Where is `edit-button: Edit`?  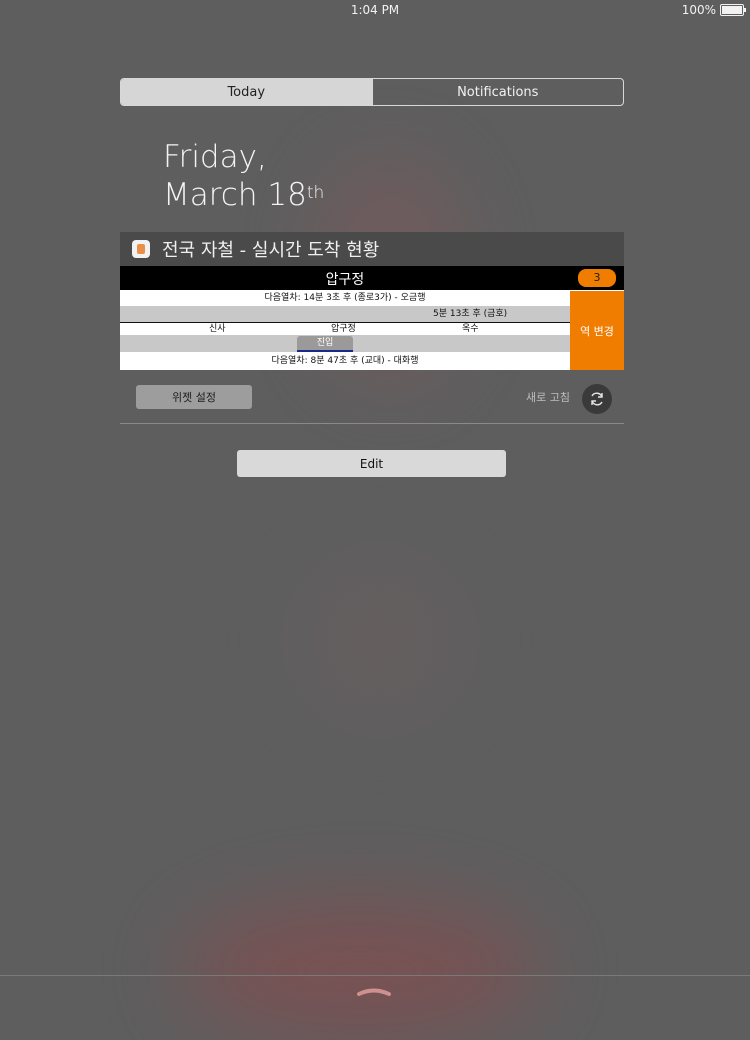
edit-button: Edit is located at coordinates (371, 463).